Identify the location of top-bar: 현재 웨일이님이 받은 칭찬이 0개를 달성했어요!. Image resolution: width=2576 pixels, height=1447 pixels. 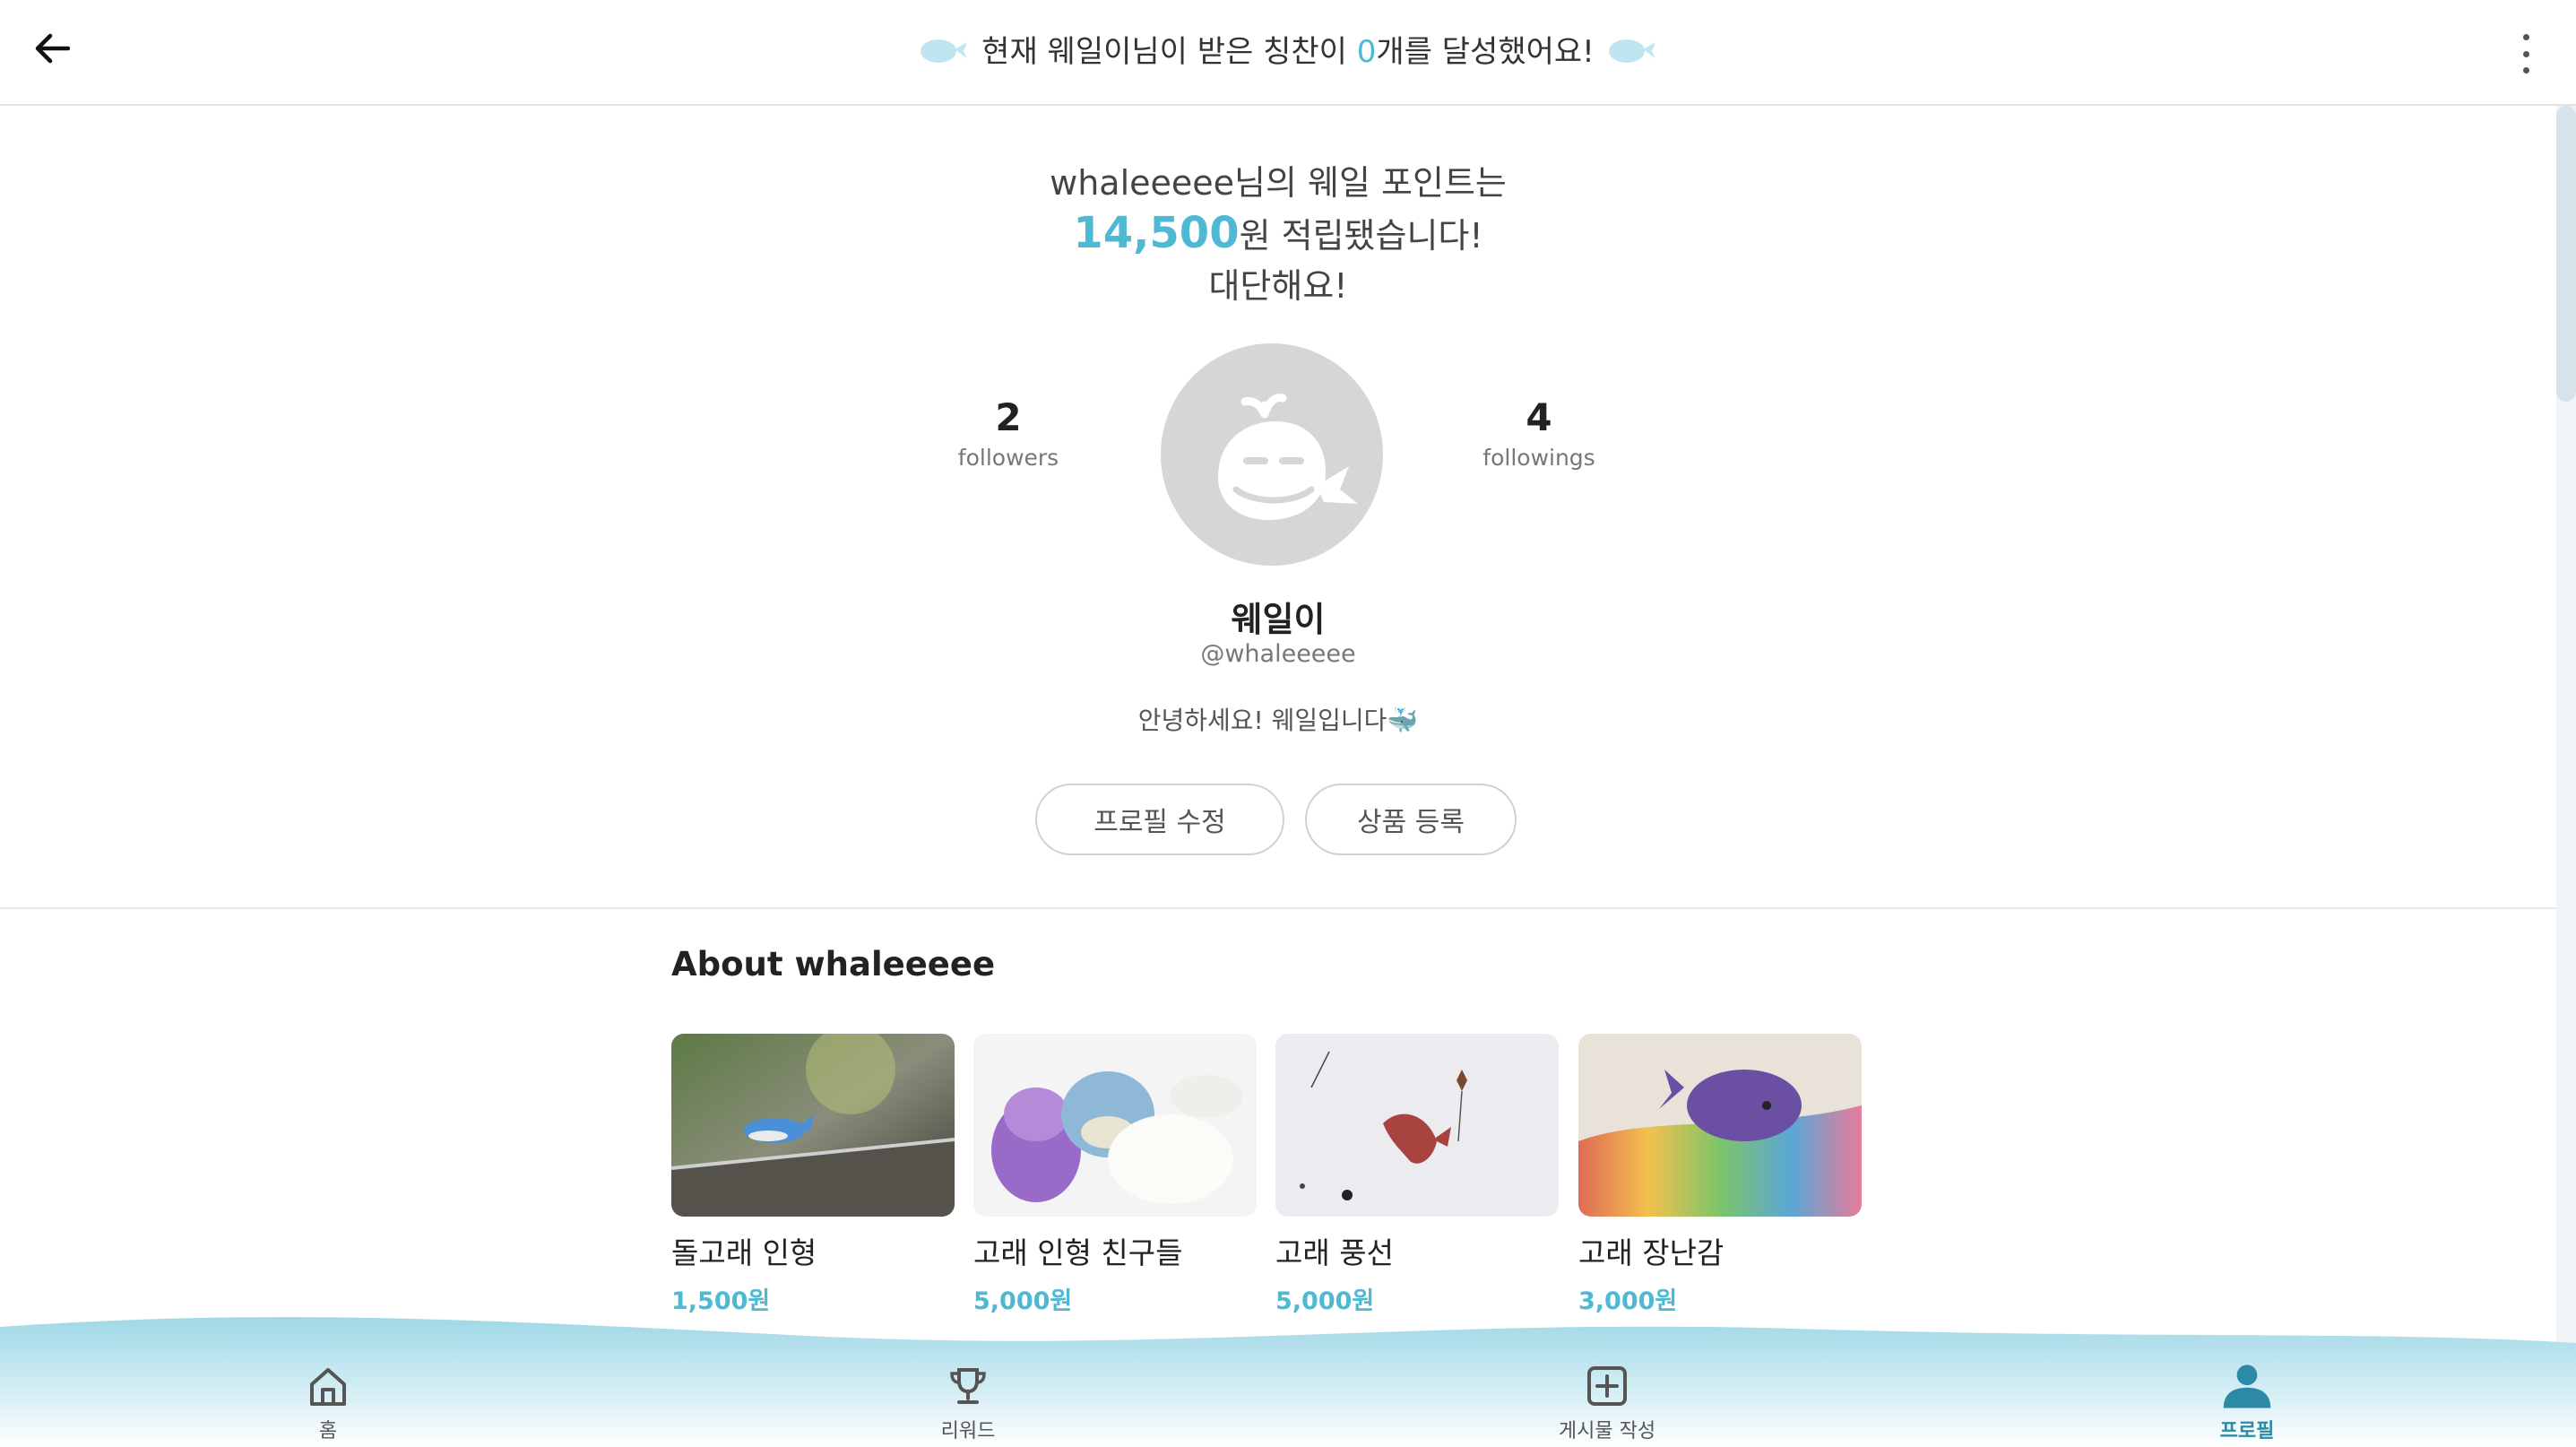
(1288, 53).